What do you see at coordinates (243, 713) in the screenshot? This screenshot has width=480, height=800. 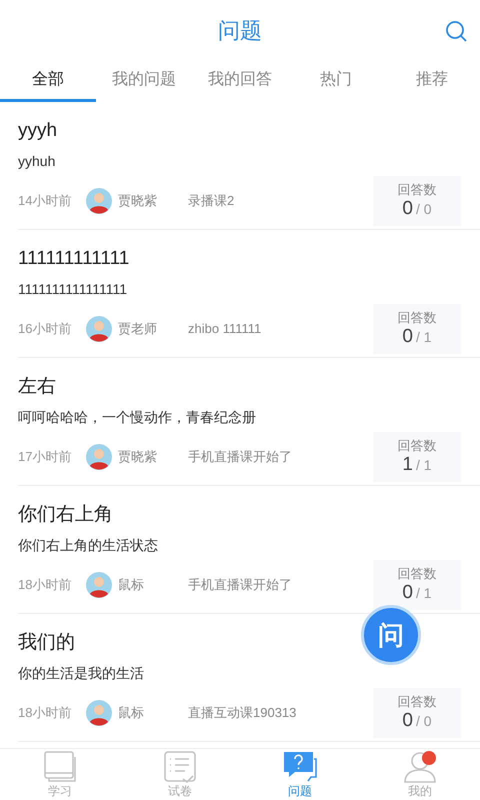 I see `course-name: 直播互动课190313` at bounding box center [243, 713].